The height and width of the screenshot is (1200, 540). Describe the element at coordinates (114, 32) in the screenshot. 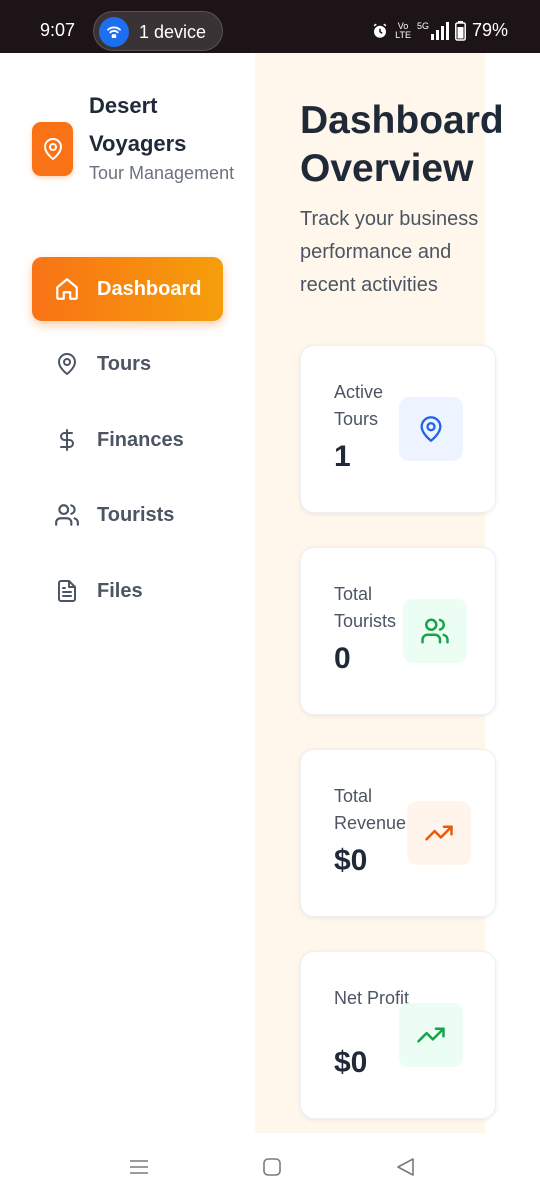

I see `hotspot-icon` at that location.